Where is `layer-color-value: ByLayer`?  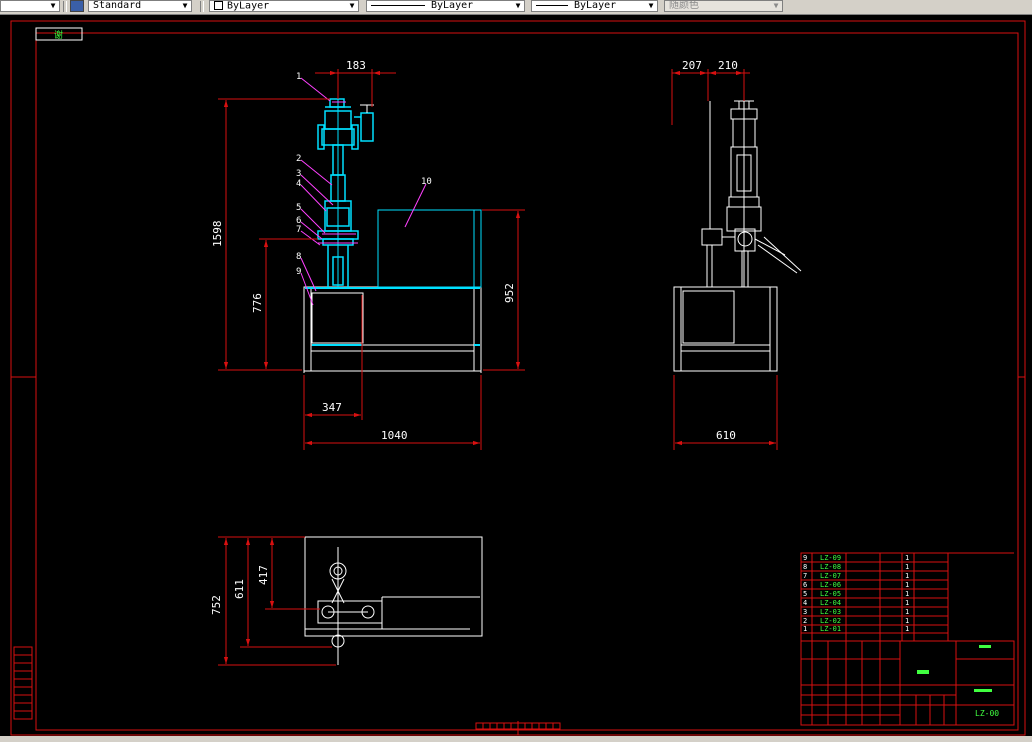 layer-color-value: ByLayer is located at coordinates (248, 6).